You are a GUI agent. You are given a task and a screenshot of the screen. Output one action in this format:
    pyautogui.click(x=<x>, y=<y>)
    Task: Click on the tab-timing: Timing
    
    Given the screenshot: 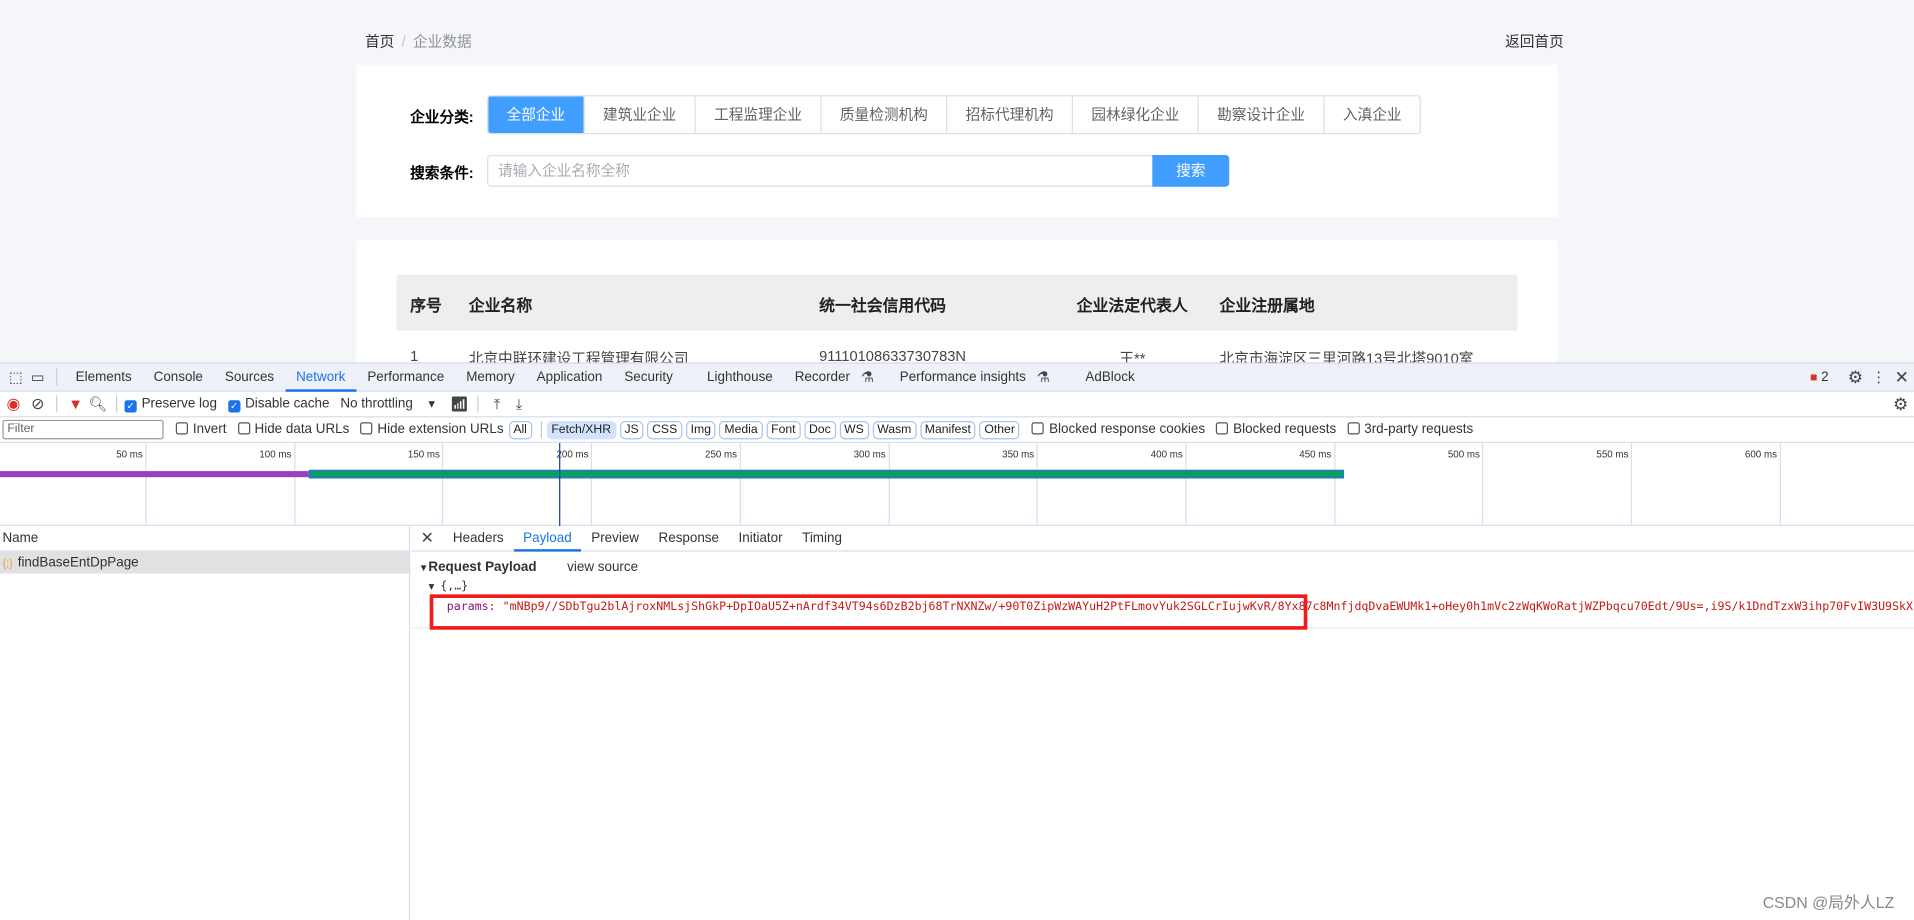 What is the action you would take?
    pyautogui.click(x=821, y=538)
    